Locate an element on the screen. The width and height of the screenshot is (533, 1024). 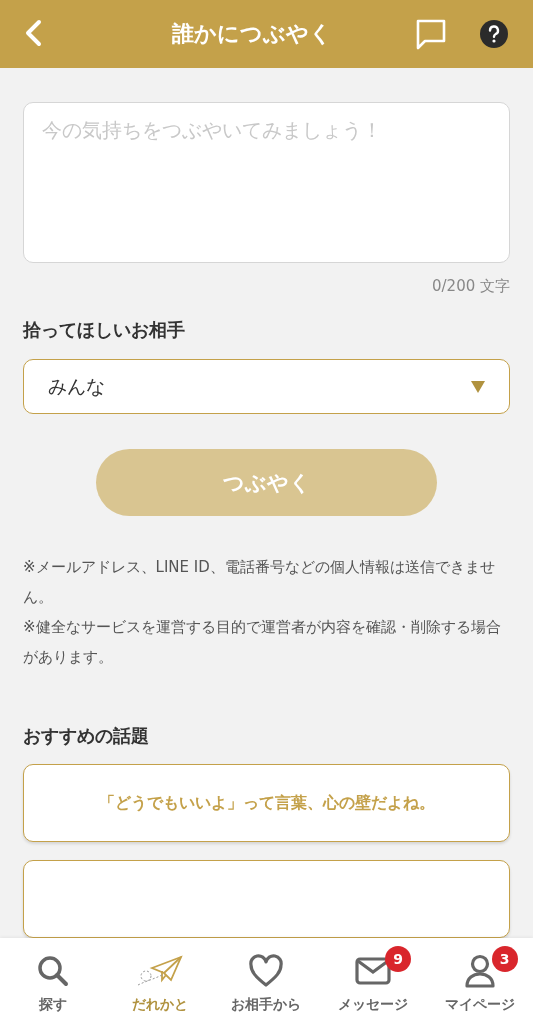
recipient-dropdown: みんな is located at coordinates (266, 387).